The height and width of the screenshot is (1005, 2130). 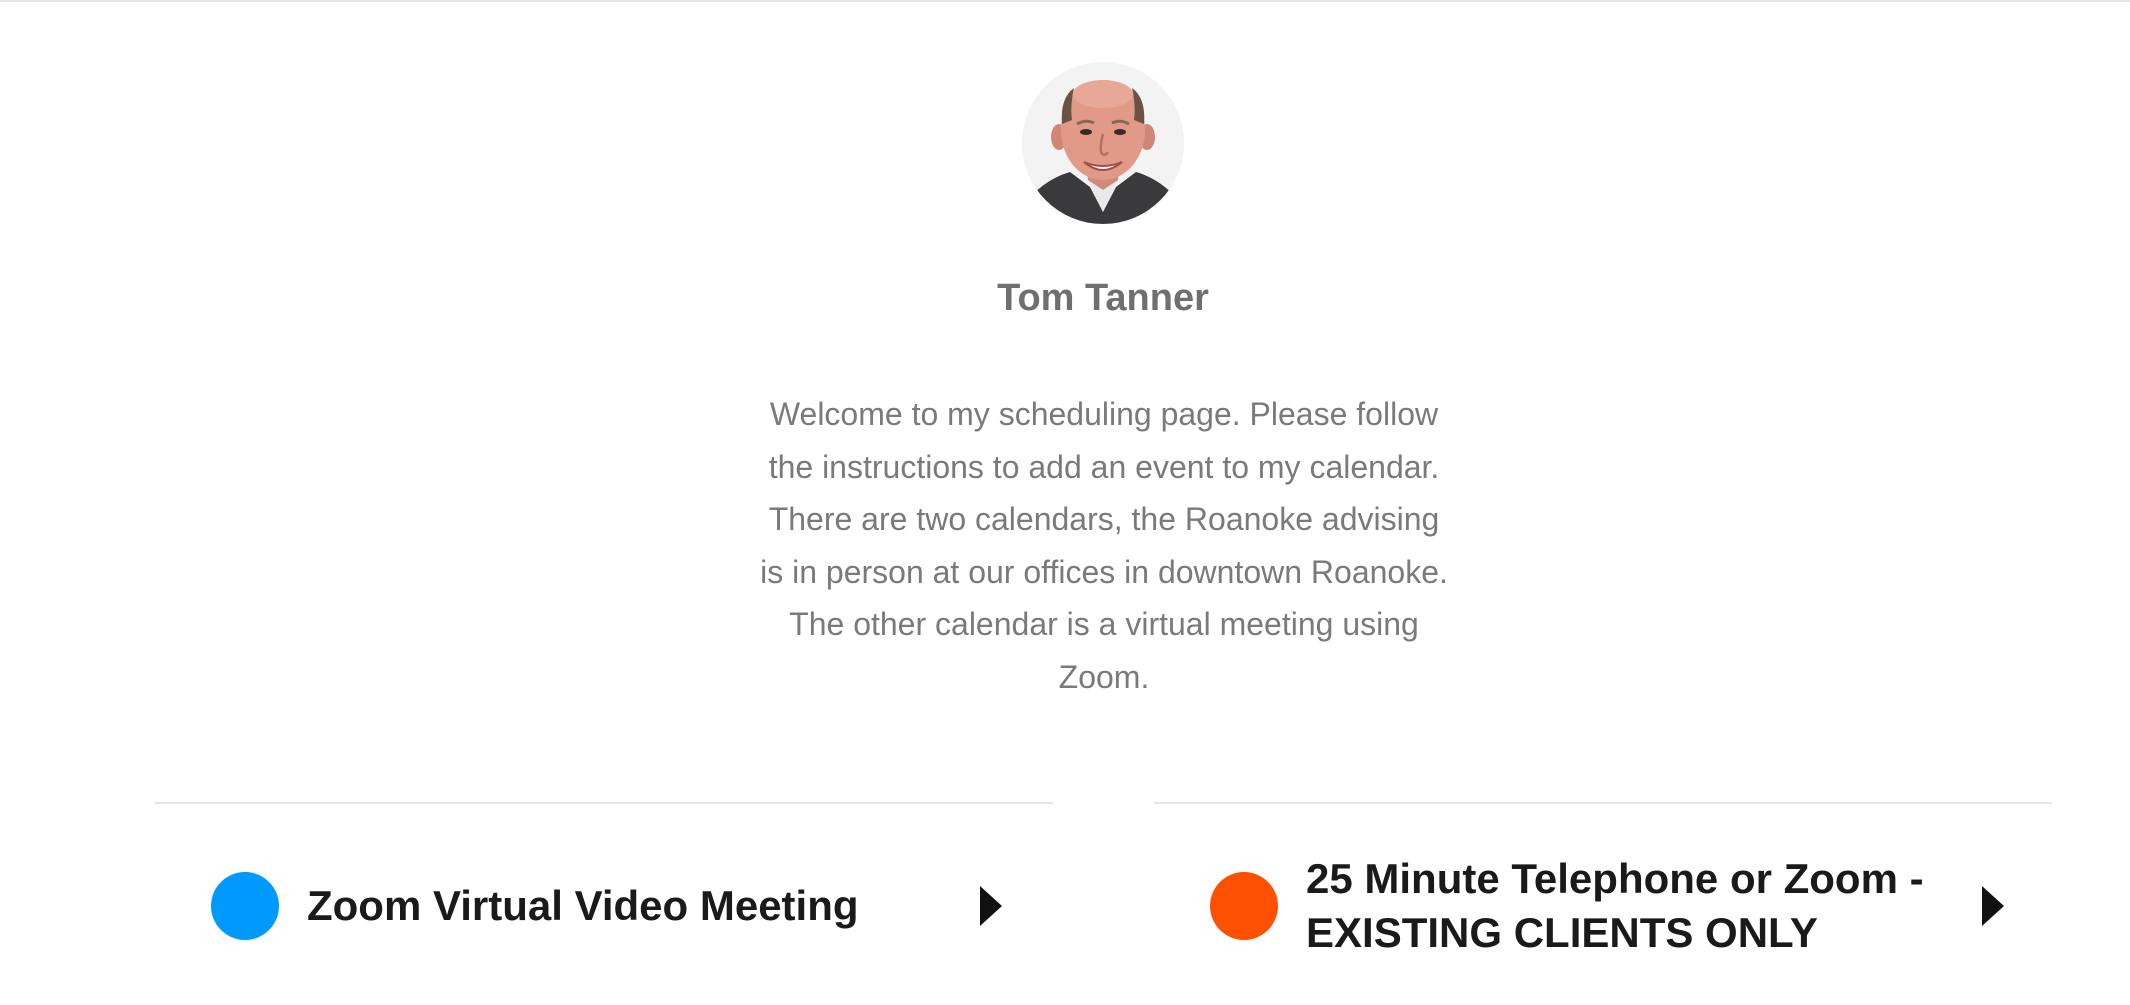 I want to click on top-border, so click(x=1065, y=1).